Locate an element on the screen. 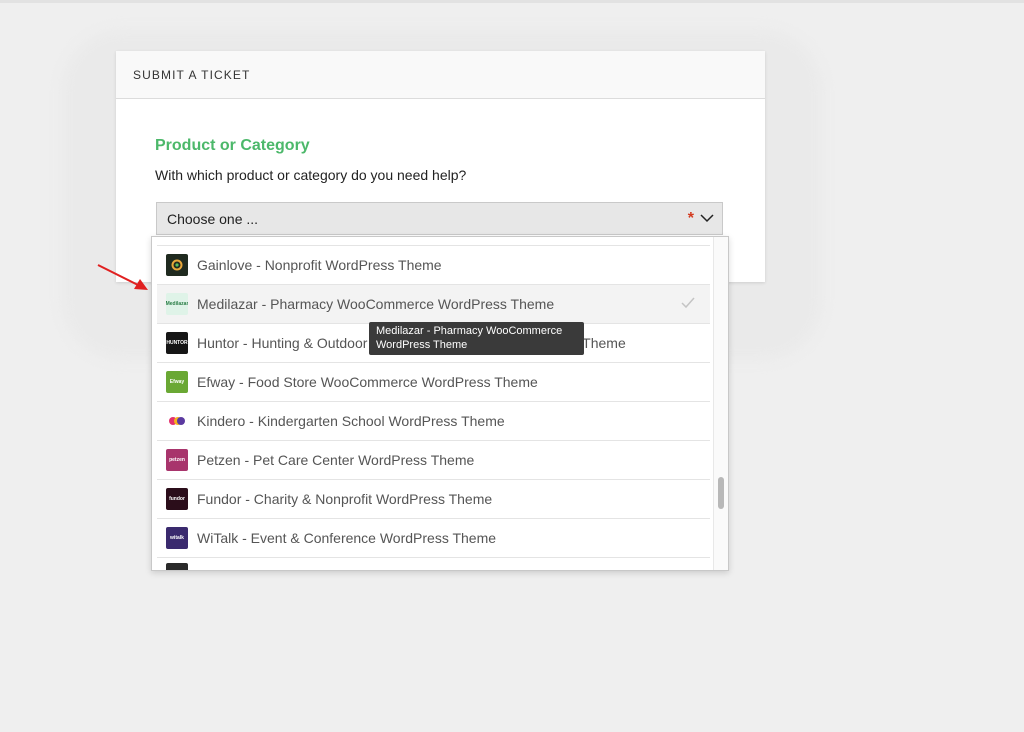  witalk-logo-icon: witalk is located at coordinates (177, 538).